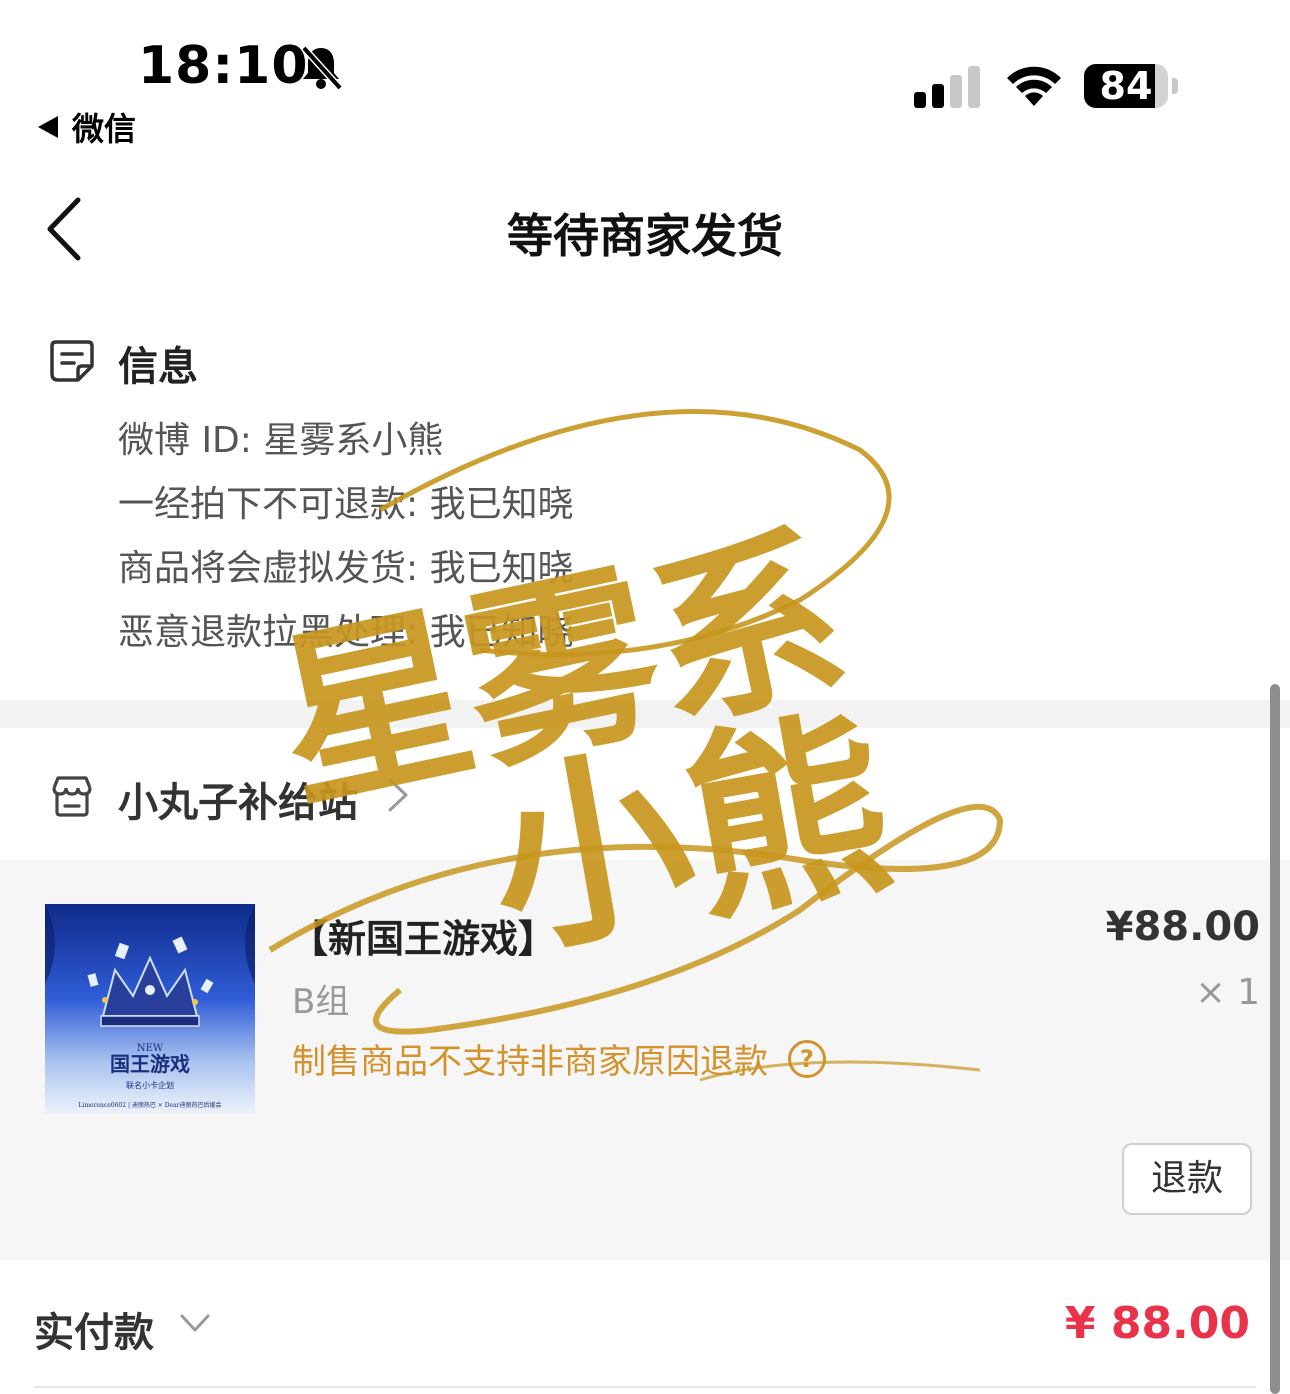 Image resolution: width=1290 pixels, height=1394 pixels. I want to click on battery-indicator: 84, so click(1132, 87).